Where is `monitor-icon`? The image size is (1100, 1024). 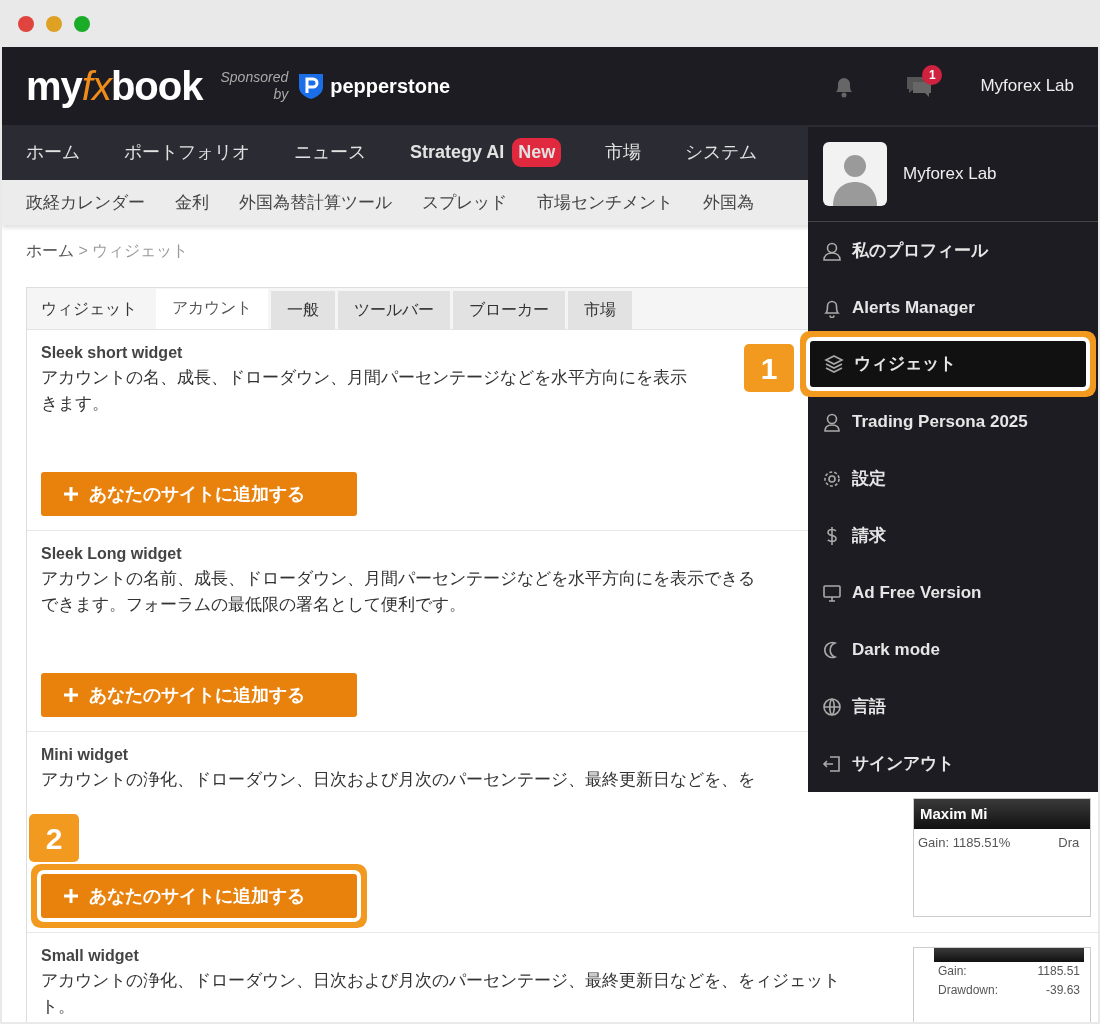
monitor-icon is located at coordinates (832, 592).